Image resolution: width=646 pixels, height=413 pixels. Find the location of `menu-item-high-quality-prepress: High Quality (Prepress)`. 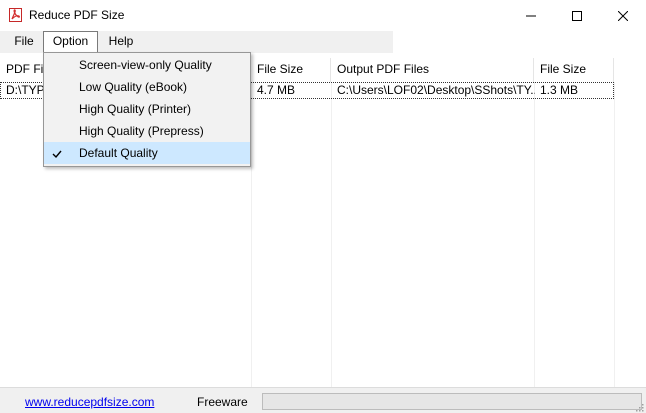

menu-item-high-quality-prepress: High Quality (Prepress) is located at coordinates (147, 131).